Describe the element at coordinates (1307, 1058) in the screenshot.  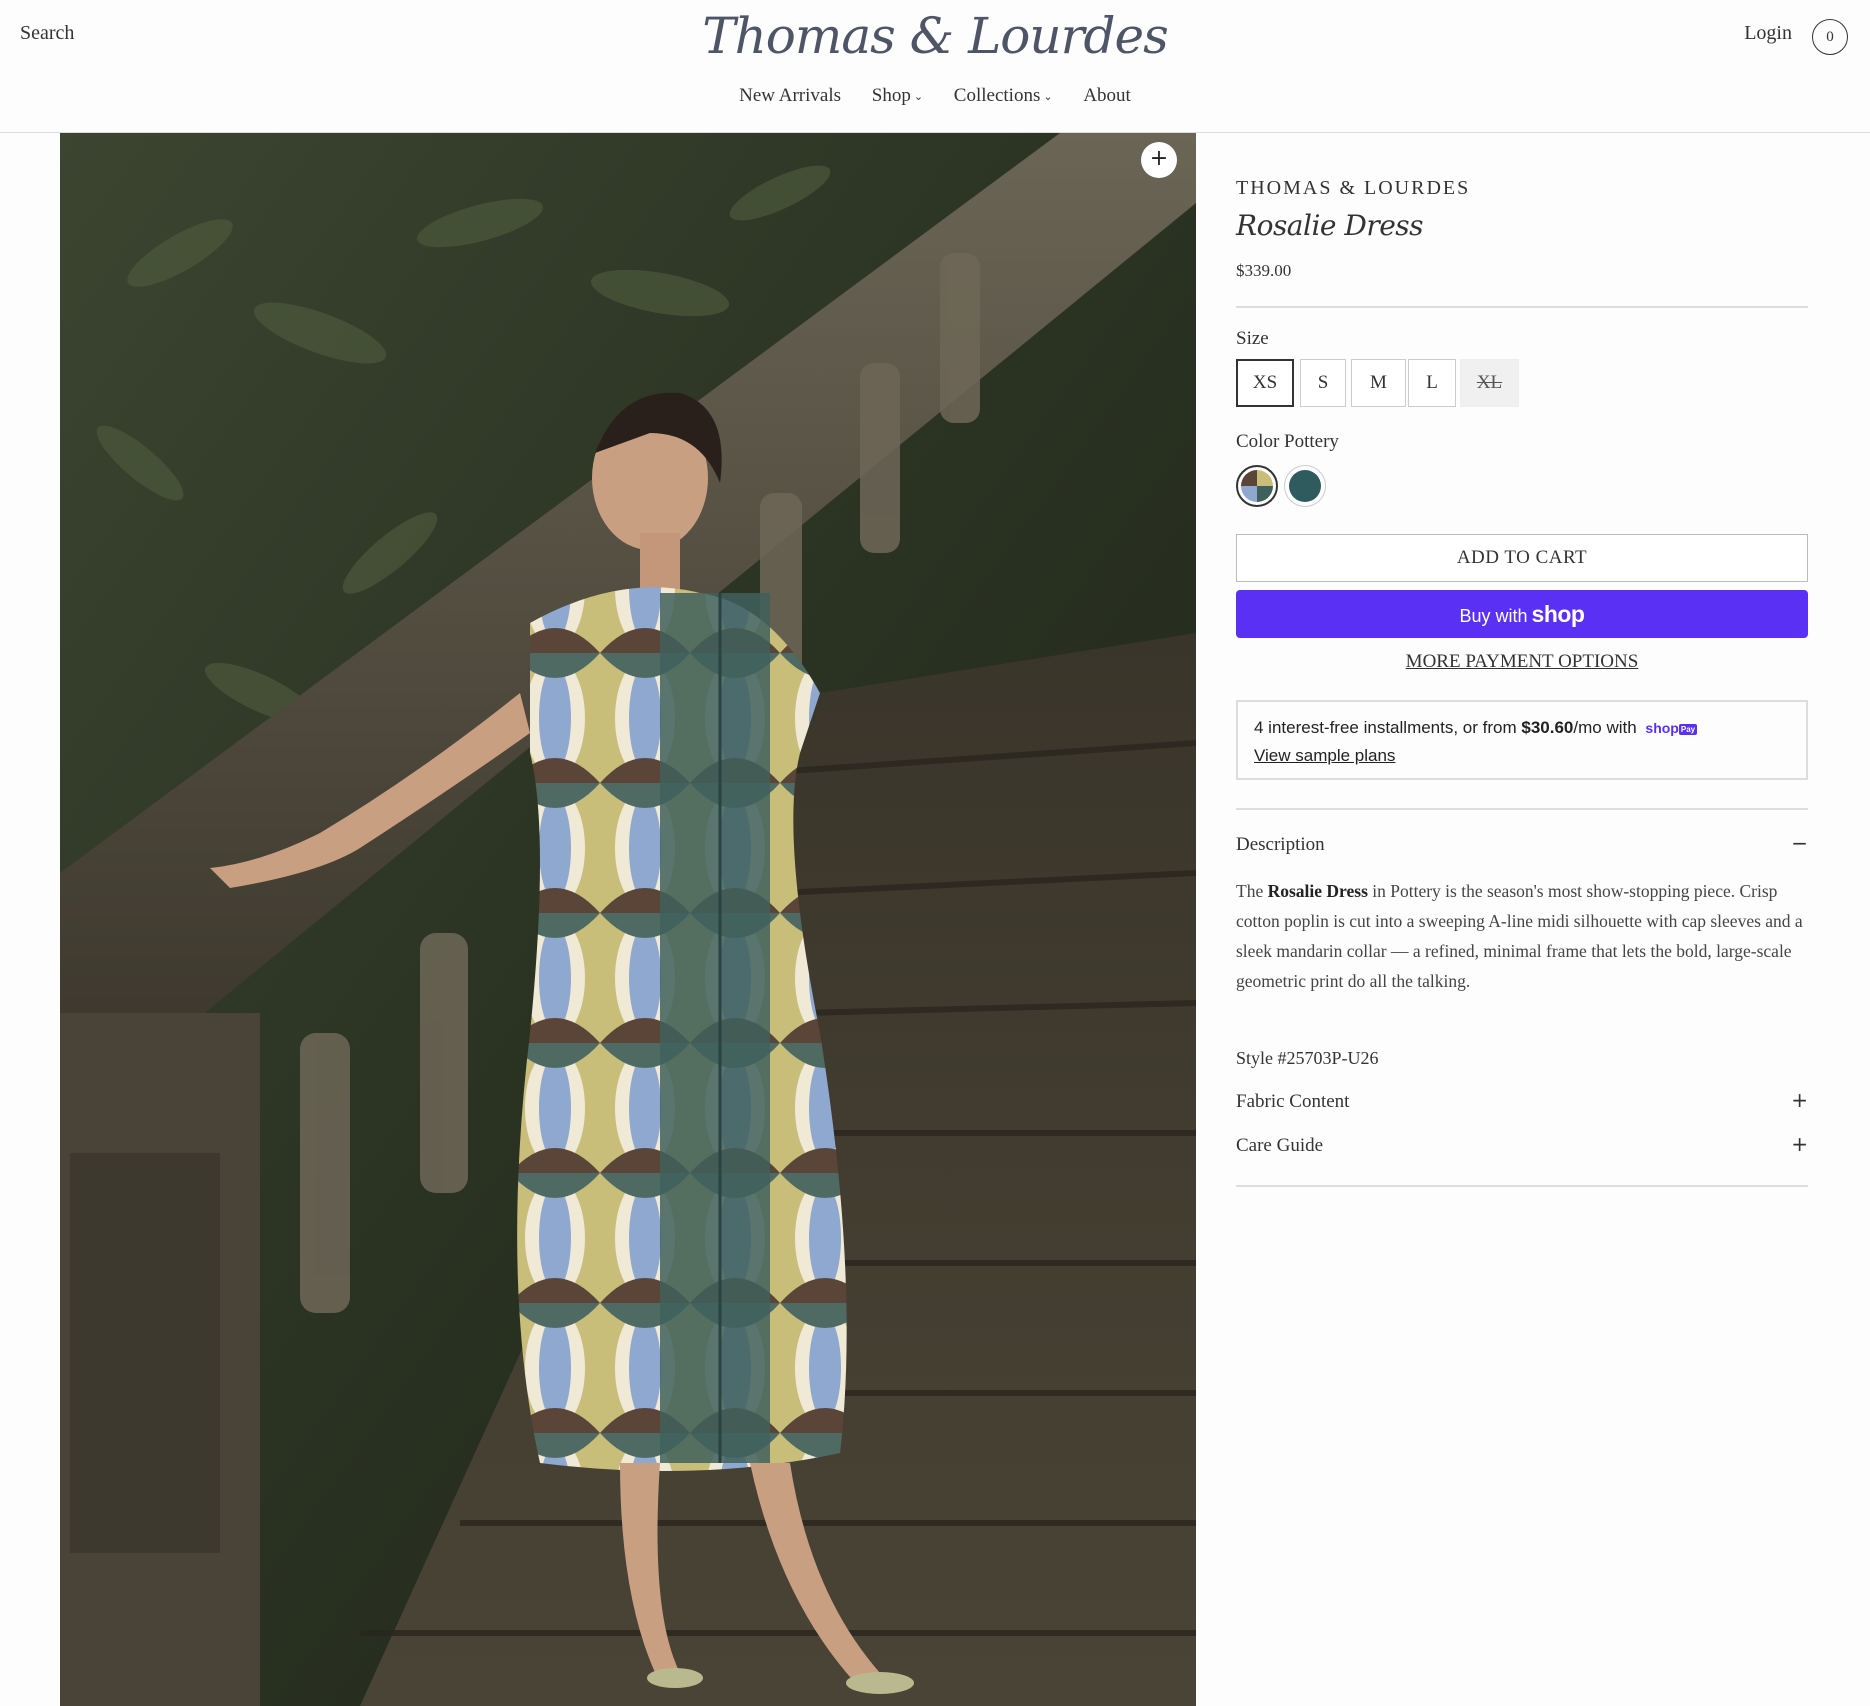
I see `style-number: Style #25703P-U26` at that location.